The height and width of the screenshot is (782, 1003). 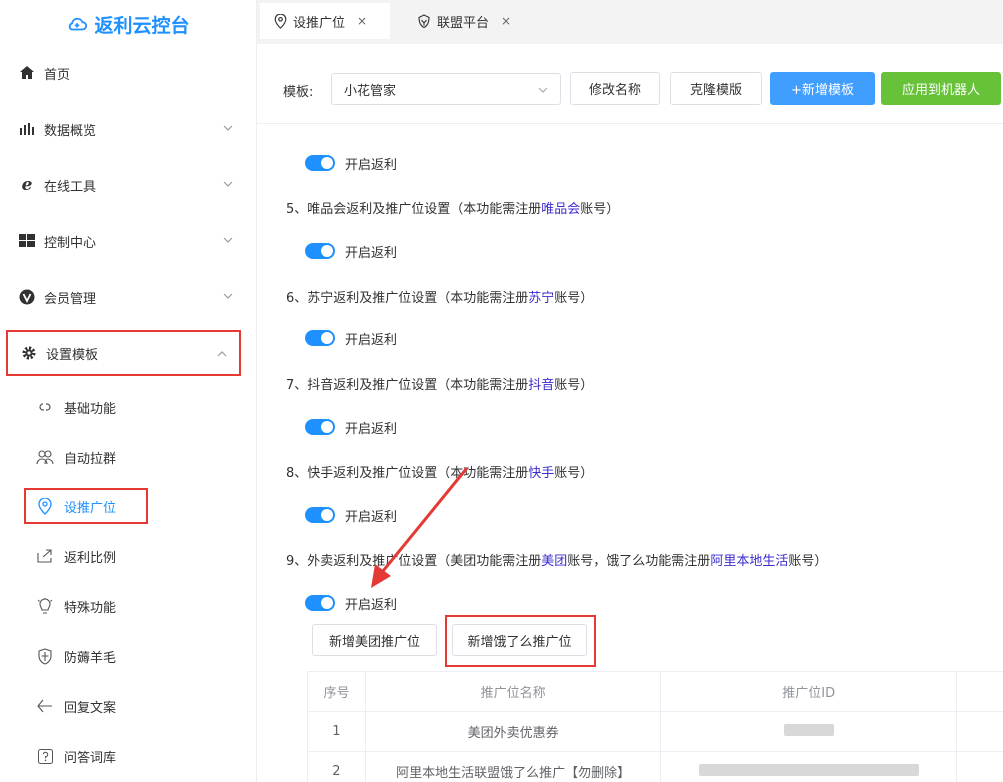 What do you see at coordinates (122, 656) in the screenshot?
I see `sidebar-subitem-anti-abuse: 防薅羊毛` at bounding box center [122, 656].